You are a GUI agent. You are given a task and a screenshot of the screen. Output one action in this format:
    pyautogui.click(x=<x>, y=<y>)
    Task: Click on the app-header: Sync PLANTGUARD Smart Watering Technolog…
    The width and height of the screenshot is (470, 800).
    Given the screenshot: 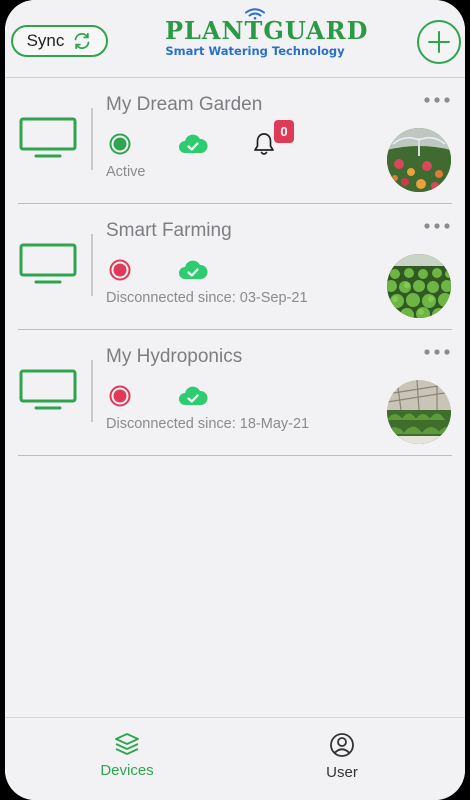 What is the action you would take?
    pyautogui.click(x=235, y=39)
    